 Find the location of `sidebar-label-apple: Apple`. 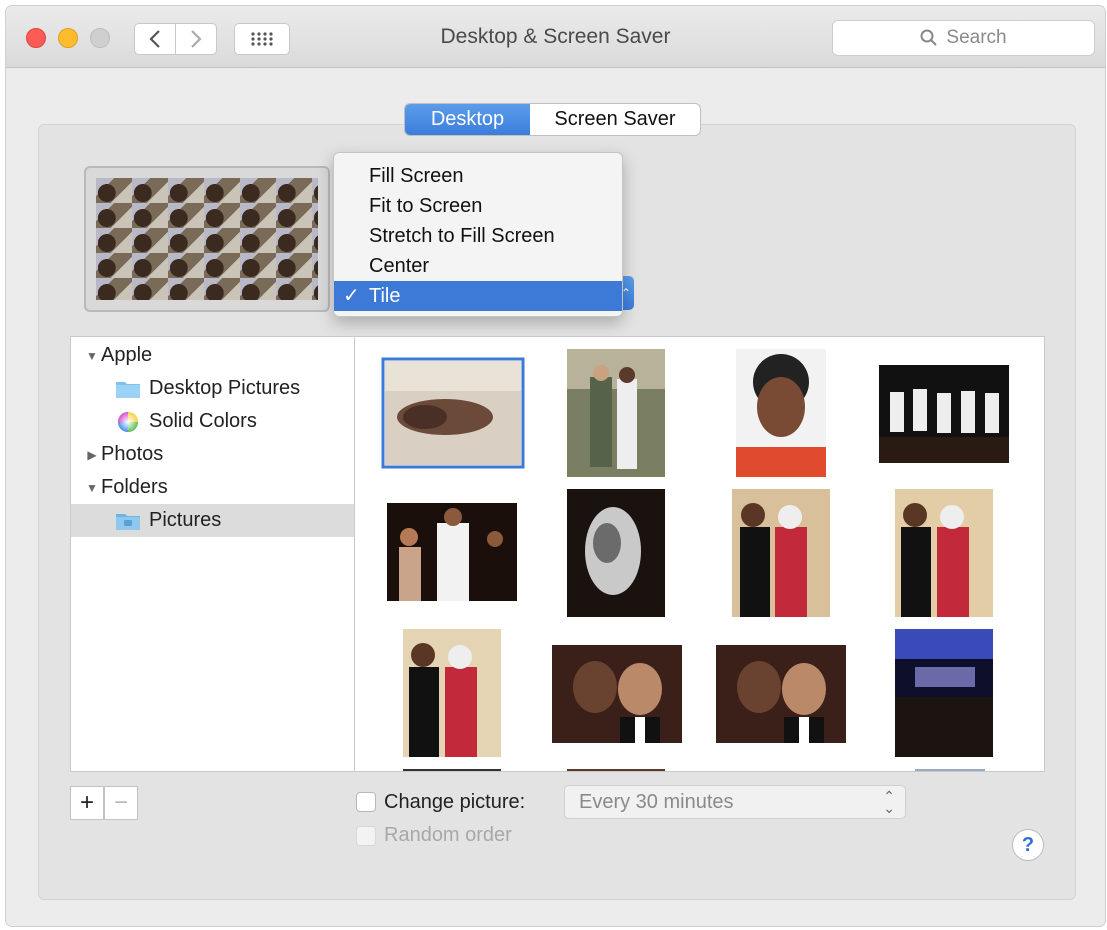

sidebar-label-apple: Apple is located at coordinates (127, 355).